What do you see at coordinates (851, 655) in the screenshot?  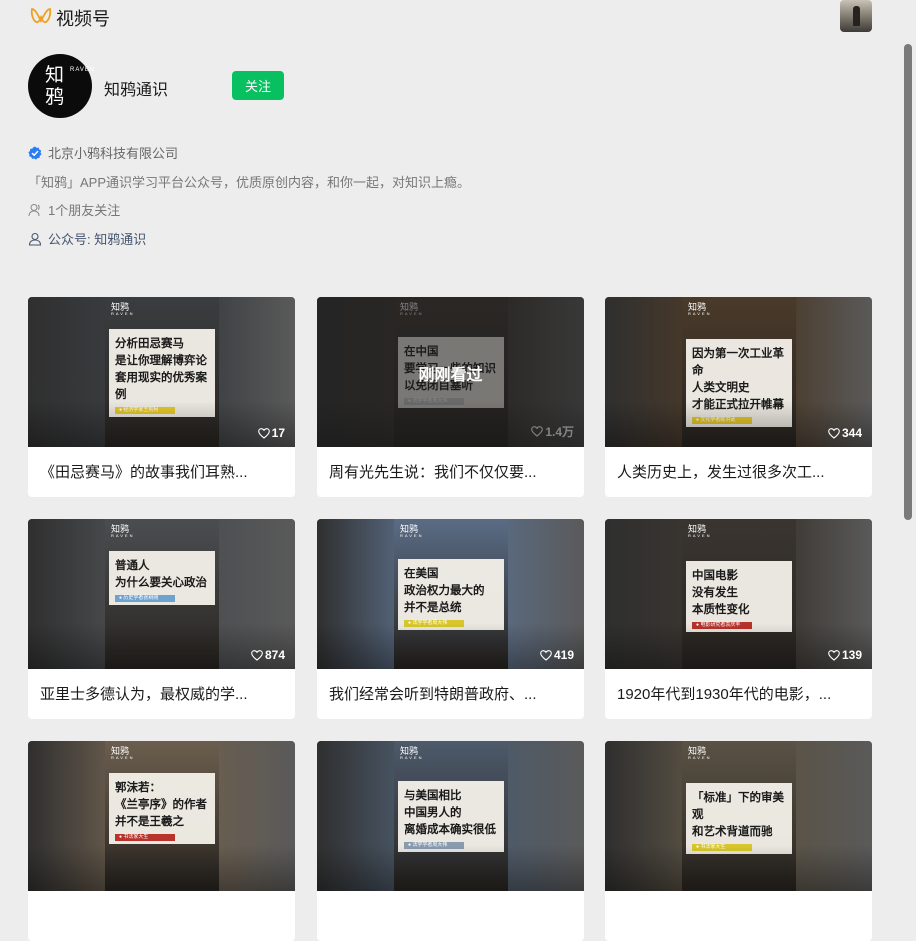 I see `likes-number: 139` at bounding box center [851, 655].